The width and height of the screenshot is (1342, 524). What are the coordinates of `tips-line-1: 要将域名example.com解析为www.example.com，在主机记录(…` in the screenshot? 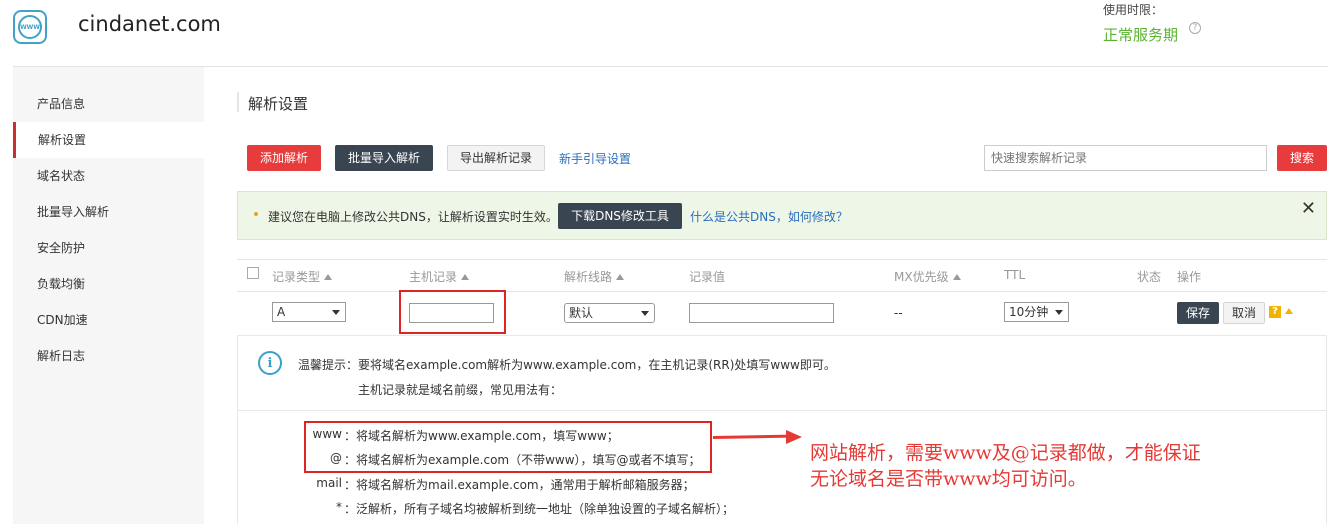 It's located at (597, 365).